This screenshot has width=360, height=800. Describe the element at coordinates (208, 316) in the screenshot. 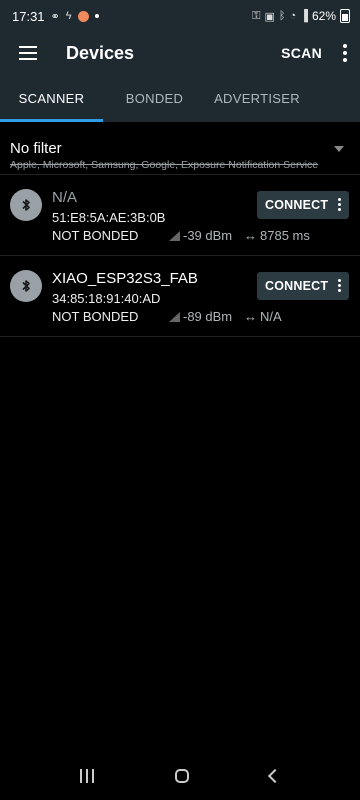

I see `rssi-value: -89 dBm` at that location.